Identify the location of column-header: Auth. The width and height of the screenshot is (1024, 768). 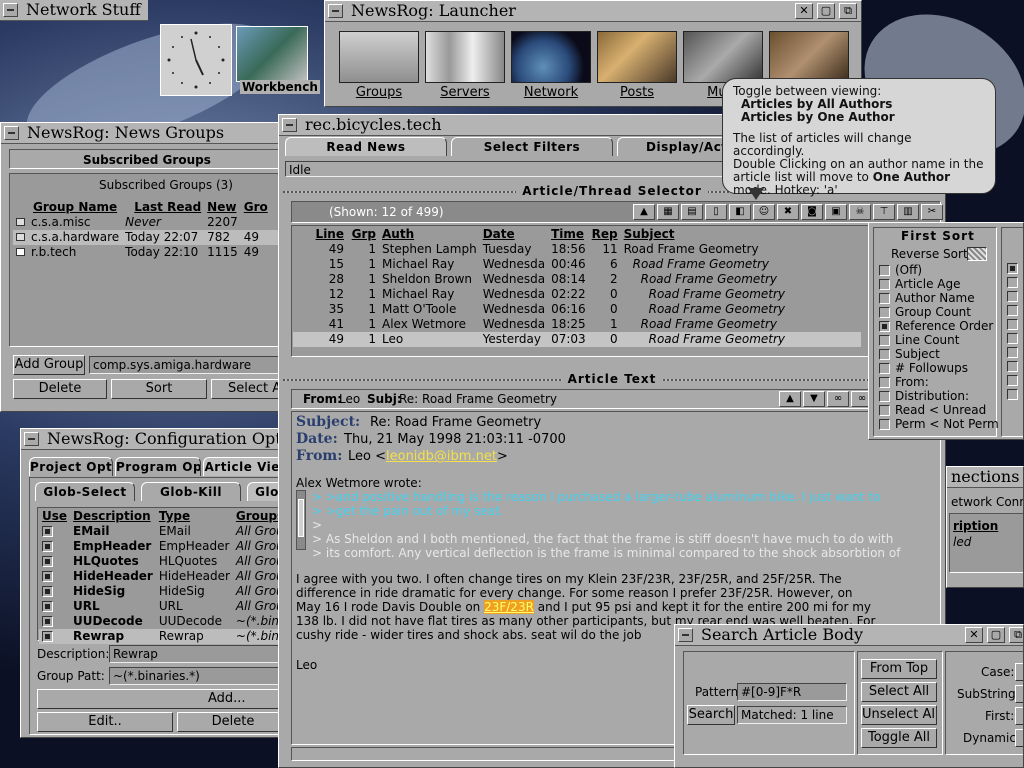
(429, 234).